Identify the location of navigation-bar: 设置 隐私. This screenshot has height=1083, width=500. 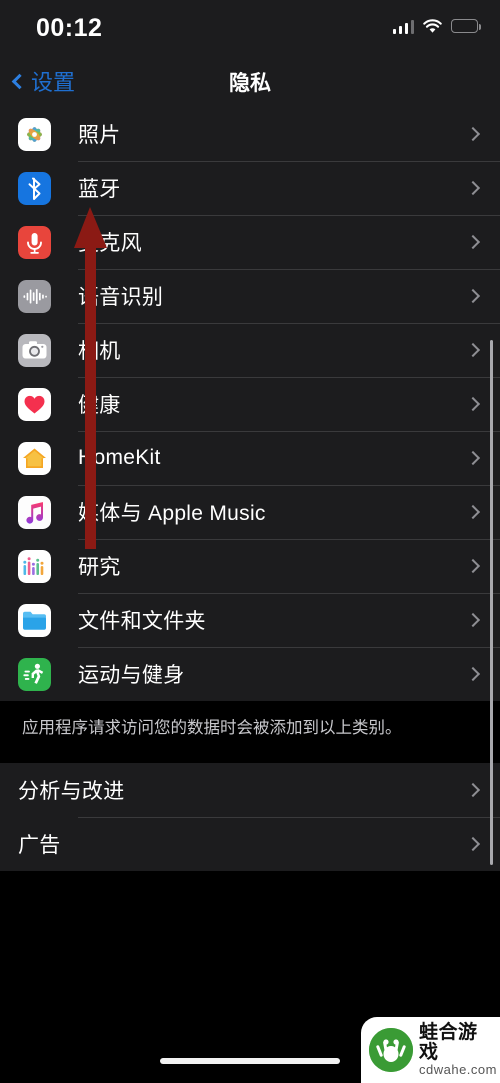
(250, 81).